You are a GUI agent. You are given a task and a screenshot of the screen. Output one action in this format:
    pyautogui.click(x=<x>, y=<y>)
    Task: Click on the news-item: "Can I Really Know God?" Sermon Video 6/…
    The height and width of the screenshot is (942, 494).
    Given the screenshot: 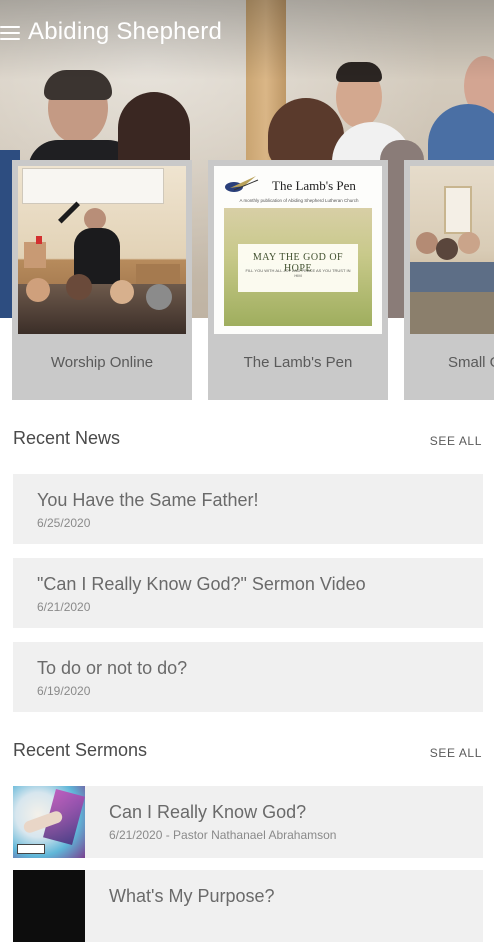 What is the action you would take?
    pyautogui.click(x=248, y=593)
    